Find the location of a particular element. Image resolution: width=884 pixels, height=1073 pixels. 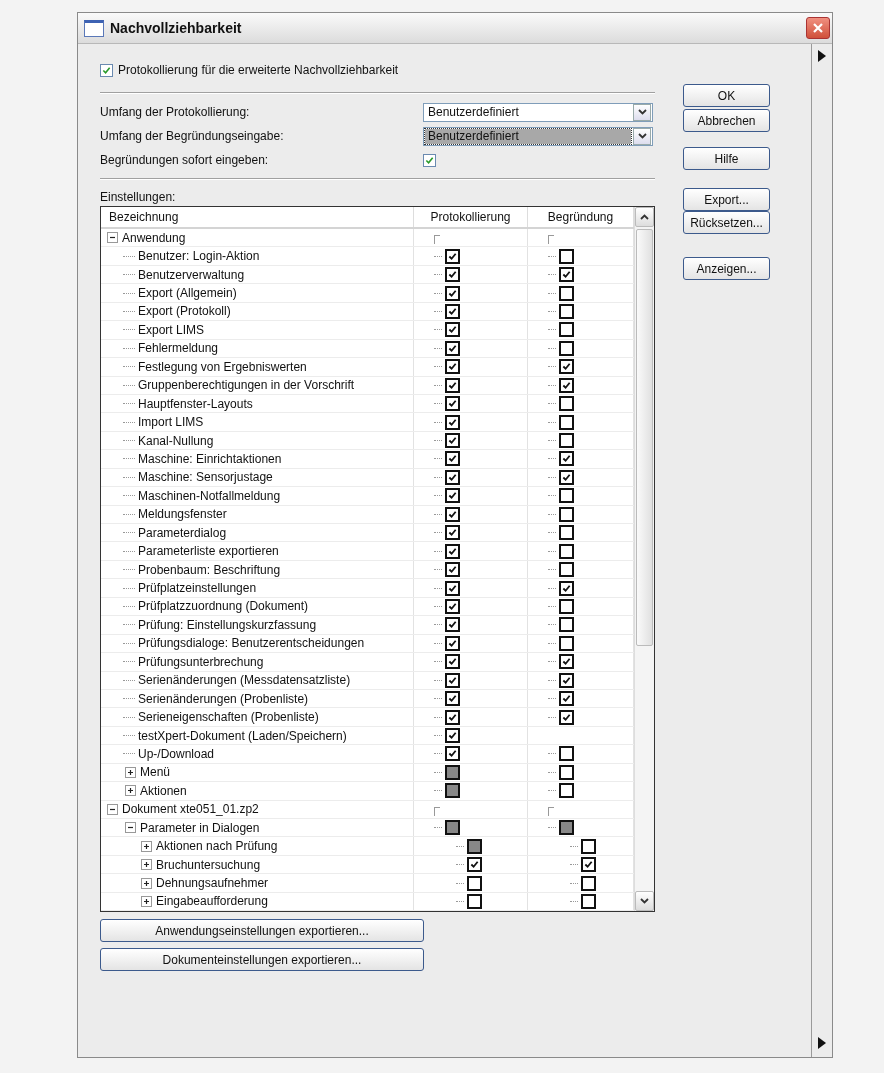

scroll-up-button is located at coordinates (644, 217).